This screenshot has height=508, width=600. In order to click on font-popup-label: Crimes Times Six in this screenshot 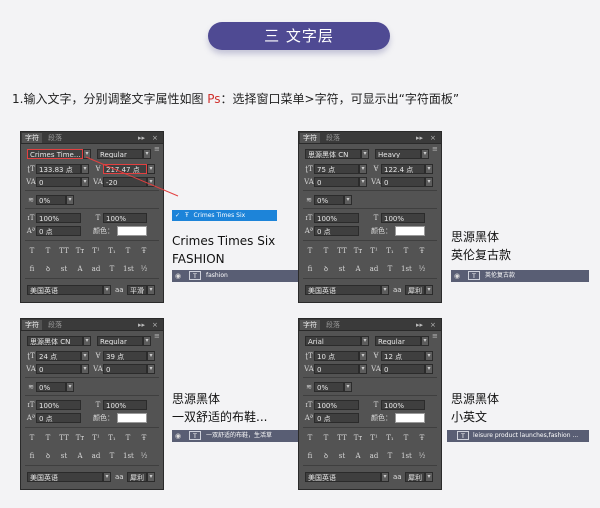, I will do `click(219, 215)`.